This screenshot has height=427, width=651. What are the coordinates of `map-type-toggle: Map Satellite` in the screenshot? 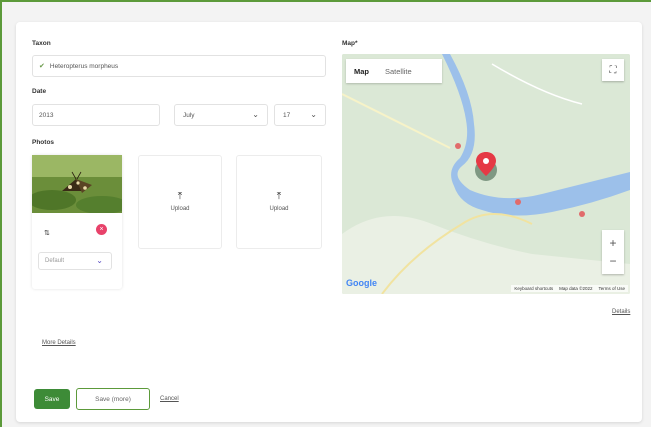 It's located at (394, 71).